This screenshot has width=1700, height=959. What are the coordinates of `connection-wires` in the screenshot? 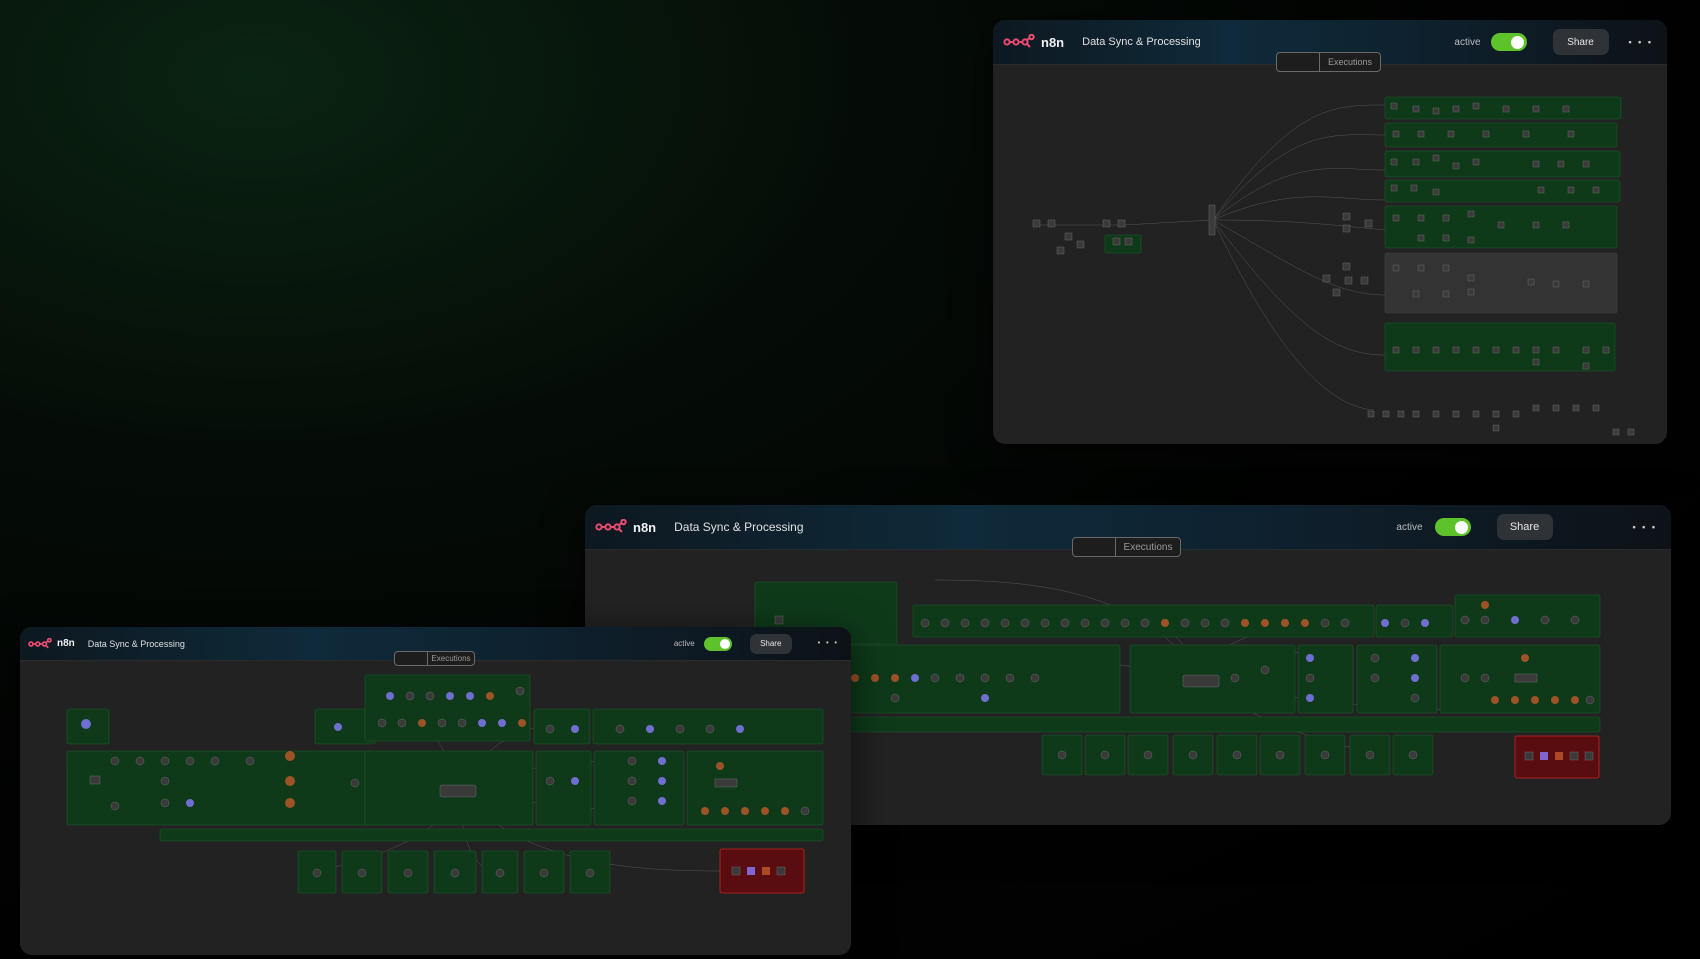 It's located at (1209, 257).